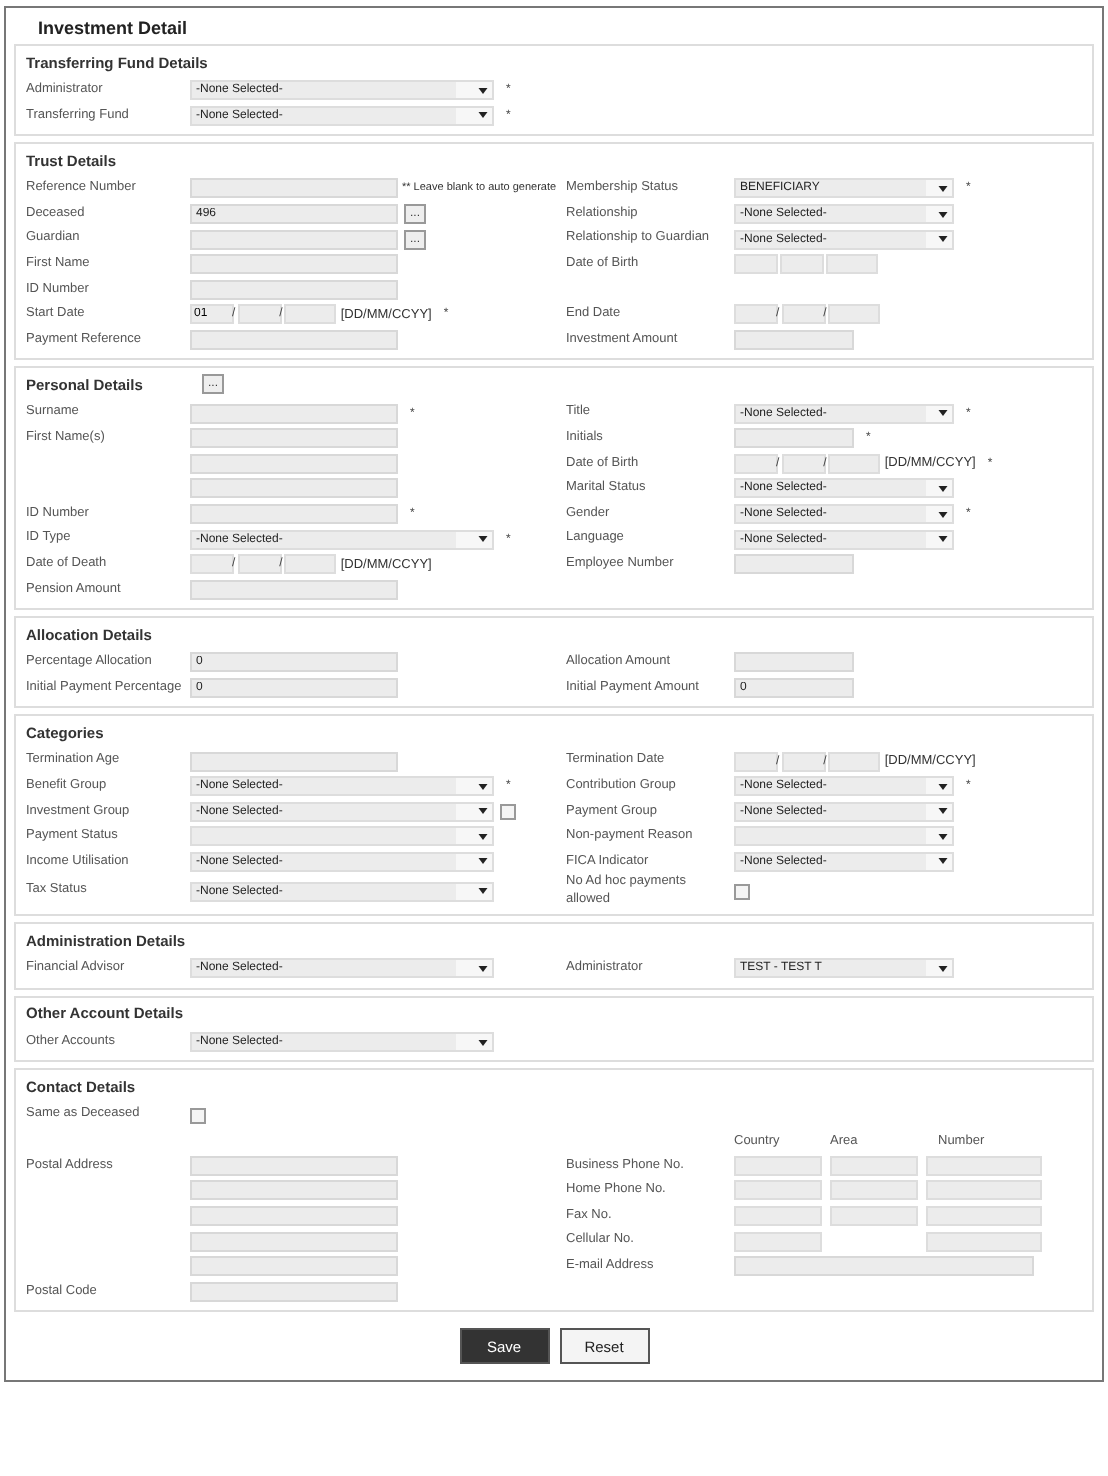 This screenshot has height=1476, width=1108. Describe the element at coordinates (884, 1266) in the screenshot. I see `email-field` at that location.